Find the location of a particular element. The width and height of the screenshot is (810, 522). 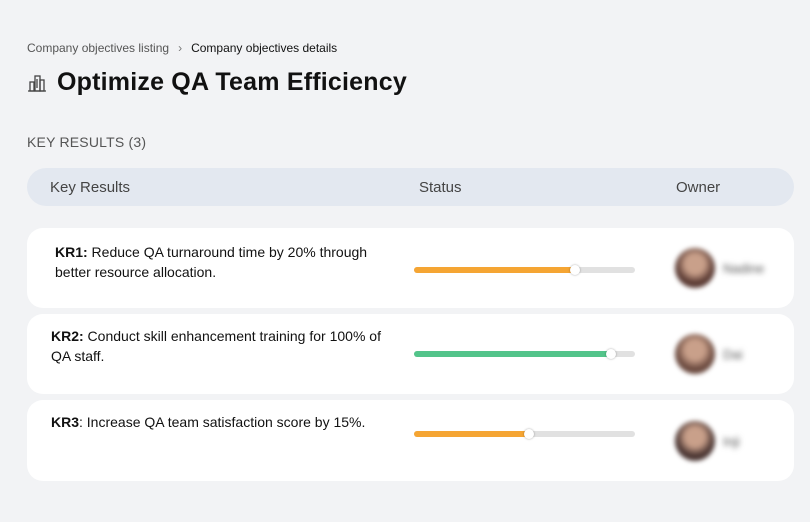

building-icon is located at coordinates (37, 83).